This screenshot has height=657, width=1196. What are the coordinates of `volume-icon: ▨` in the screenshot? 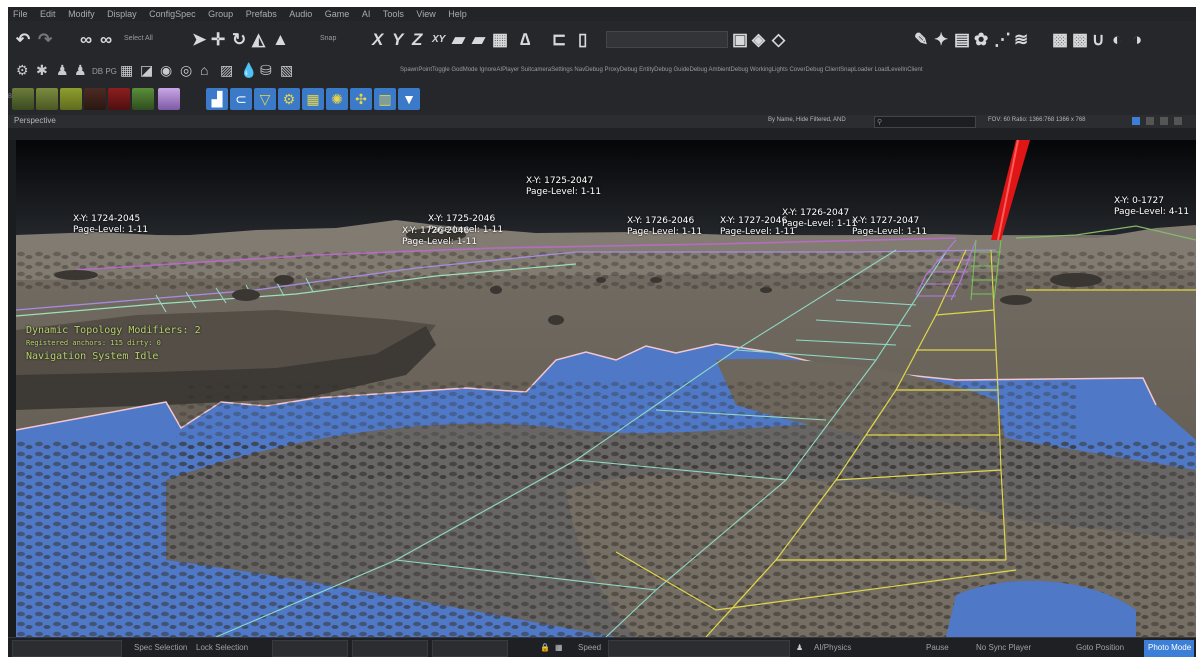 It's located at (226, 70).